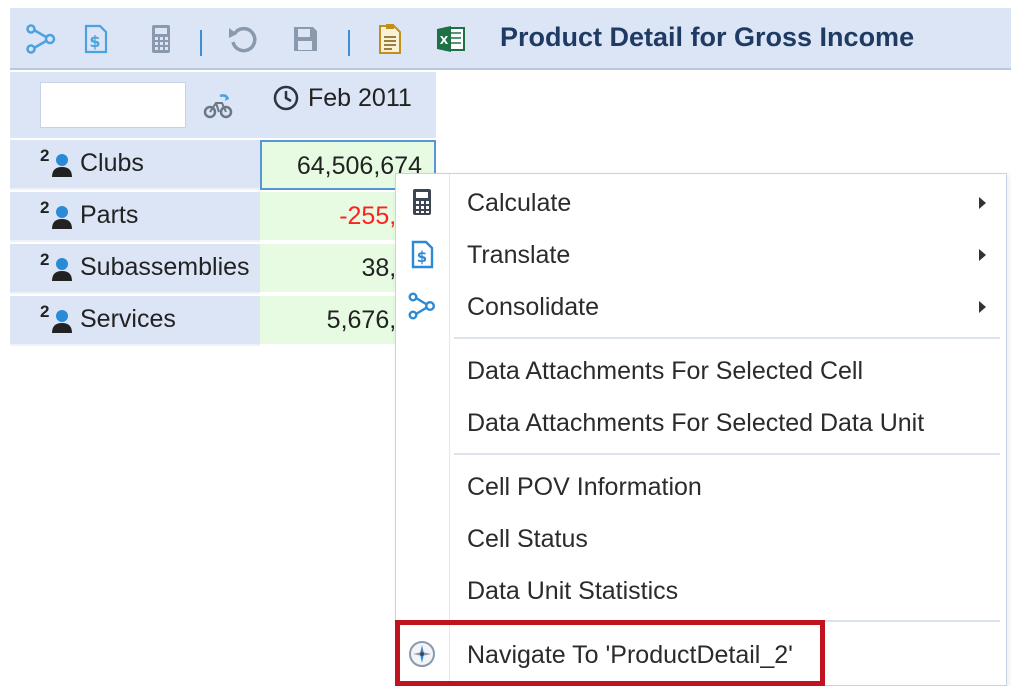 This screenshot has width=1011, height=686. What do you see at coordinates (109, 215) in the screenshot?
I see `row-label: Parts` at bounding box center [109, 215].